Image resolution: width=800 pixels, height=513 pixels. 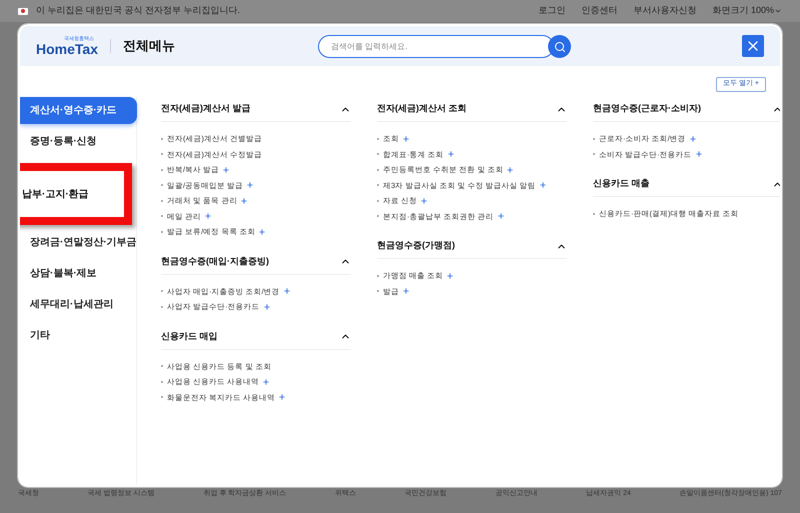 I want to click on top-link: 인증센터, so click(x=599, y=11).